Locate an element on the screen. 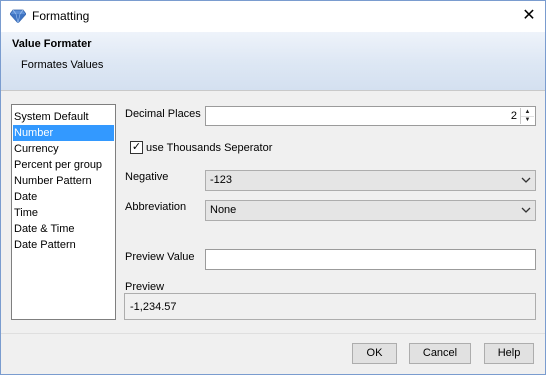  list-item-date-time: Date & Time is located at coordinates (63, 229).